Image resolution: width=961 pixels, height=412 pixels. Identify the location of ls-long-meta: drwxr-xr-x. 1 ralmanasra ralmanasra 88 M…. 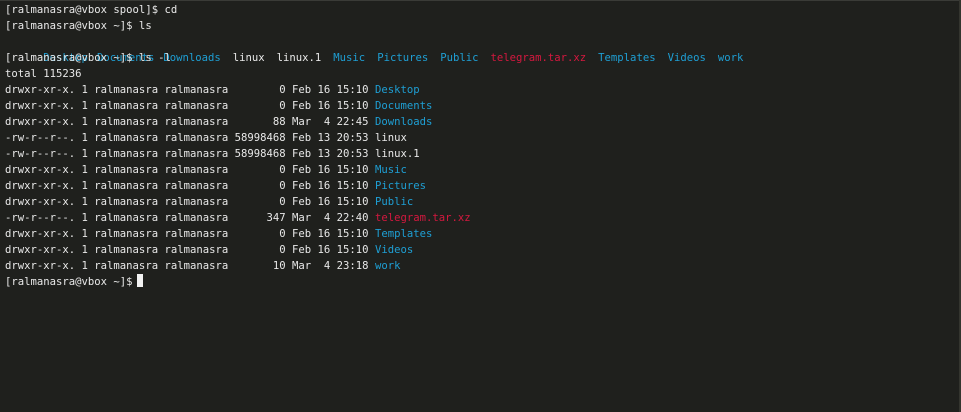
(190, 122).